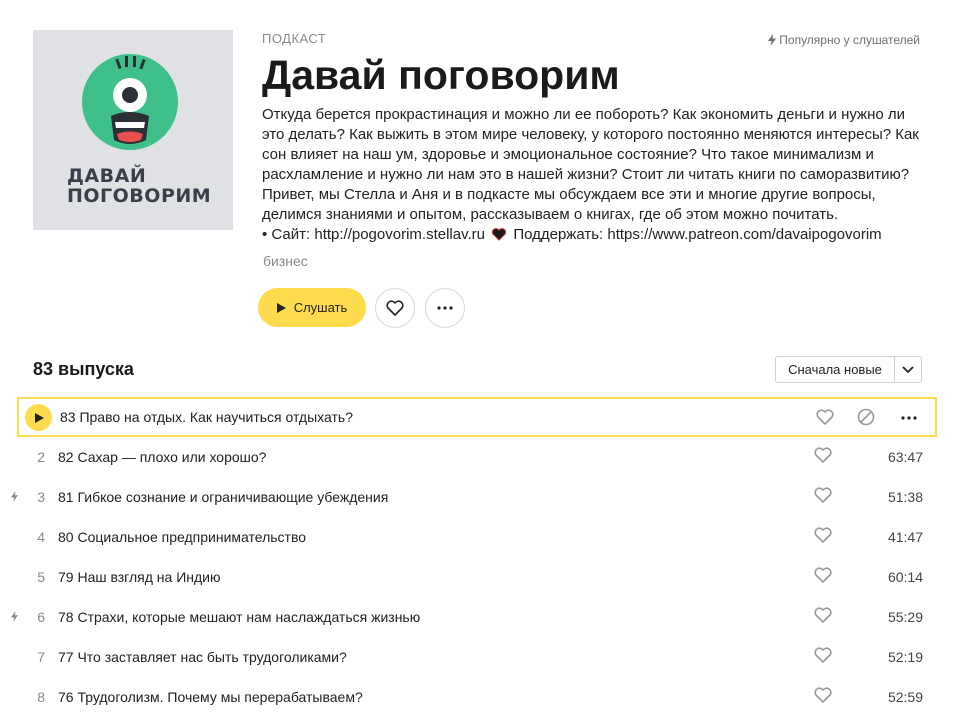 The height and width of the screenshot is (718, 955). What do you see at coordinates (107, 176) in the screenshot?
I see `cover-title-line1: ДАВАЙ` at bounding box center [107, 176].